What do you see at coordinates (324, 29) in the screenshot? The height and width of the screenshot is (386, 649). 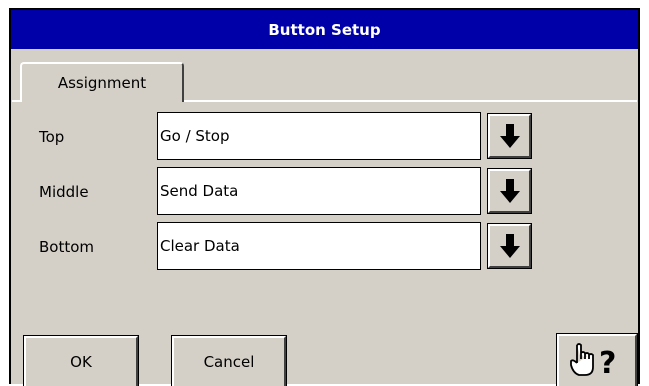 I see `window-title: Button Setup` at bounding box center [324, 29].